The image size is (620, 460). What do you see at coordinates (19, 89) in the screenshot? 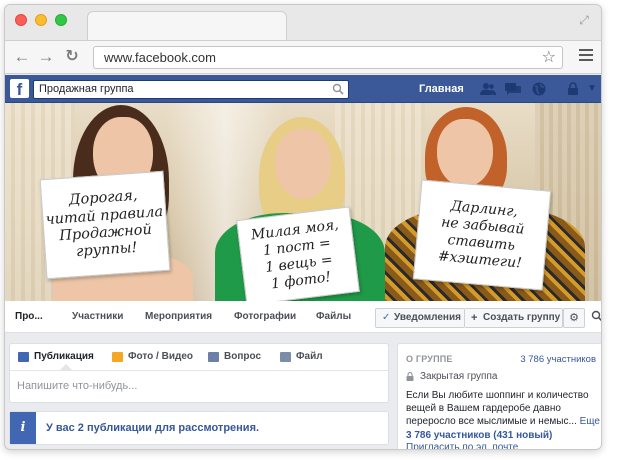
I see `facebook-logo-icon: f` at bounding box center [19, 89].